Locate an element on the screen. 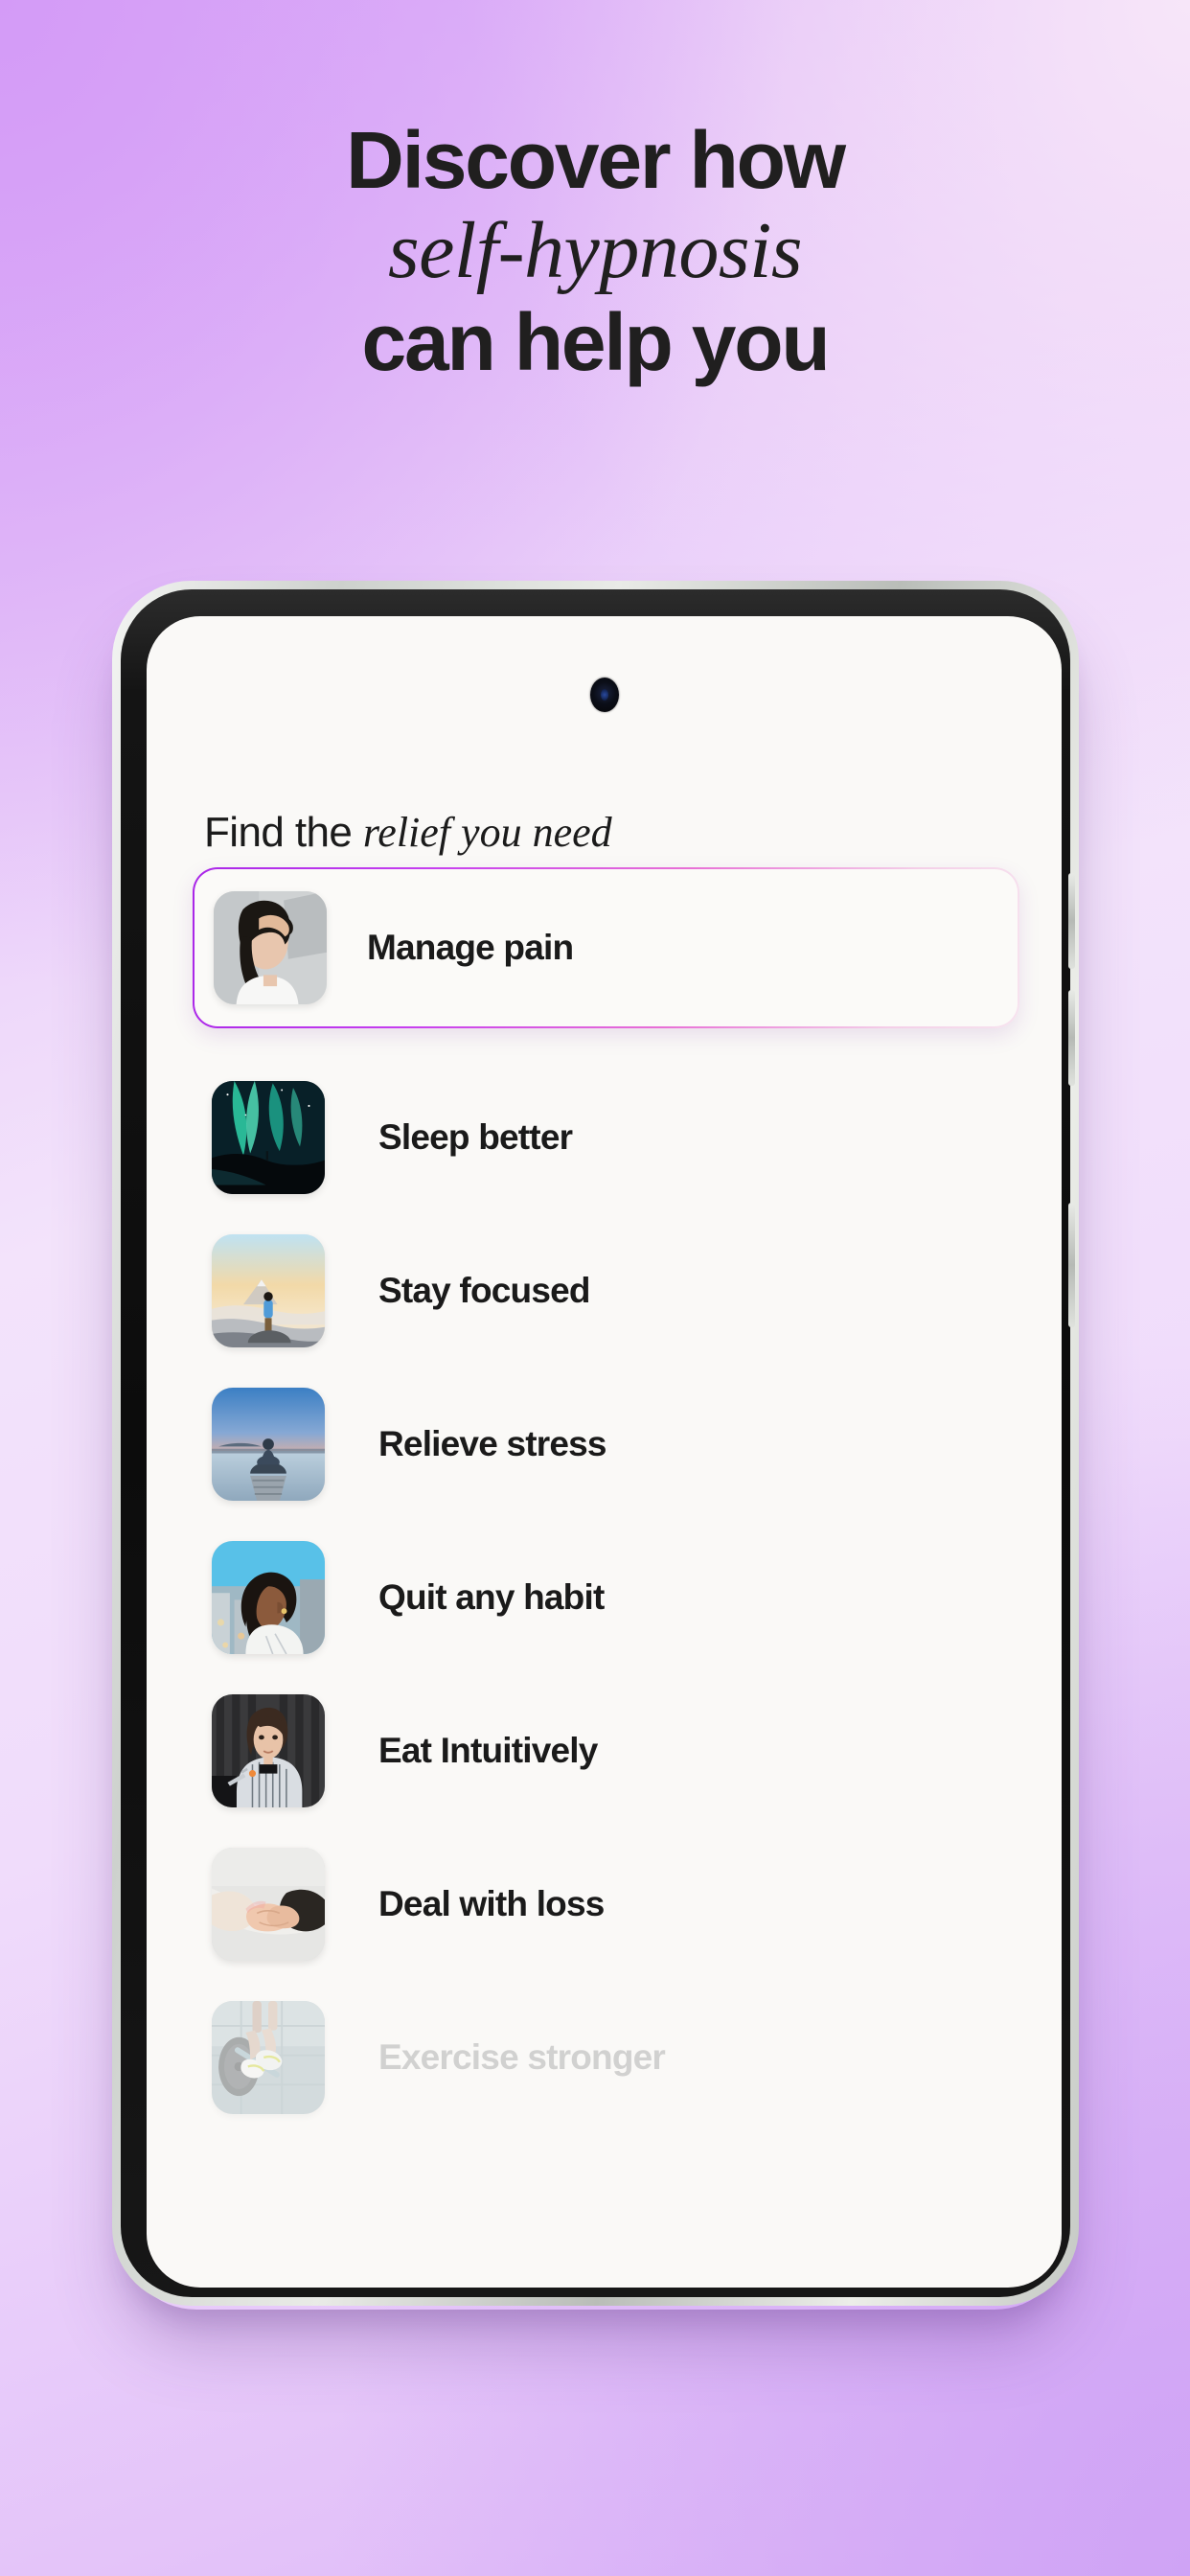 This screenshot has height=2576, width=1190. headline-line-2: self-hypnosis is located at coordinates (595, 250).